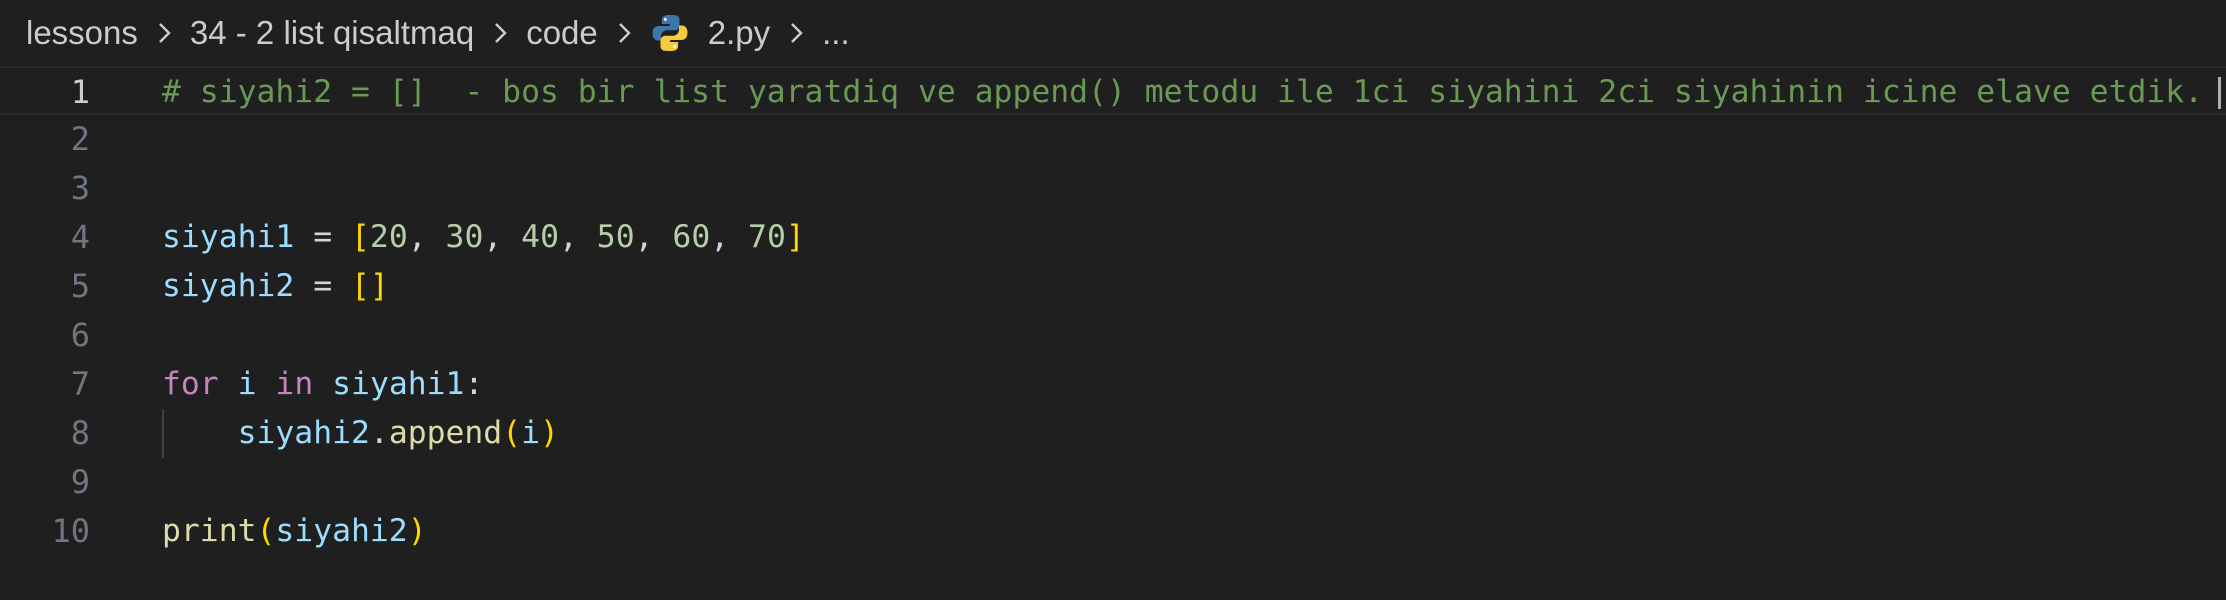 The height and width of the screenshot is (600, 2226). Describe the element at coordinates (1113, 139) in the screenshot. I see `code-line-2: 2` at that location.